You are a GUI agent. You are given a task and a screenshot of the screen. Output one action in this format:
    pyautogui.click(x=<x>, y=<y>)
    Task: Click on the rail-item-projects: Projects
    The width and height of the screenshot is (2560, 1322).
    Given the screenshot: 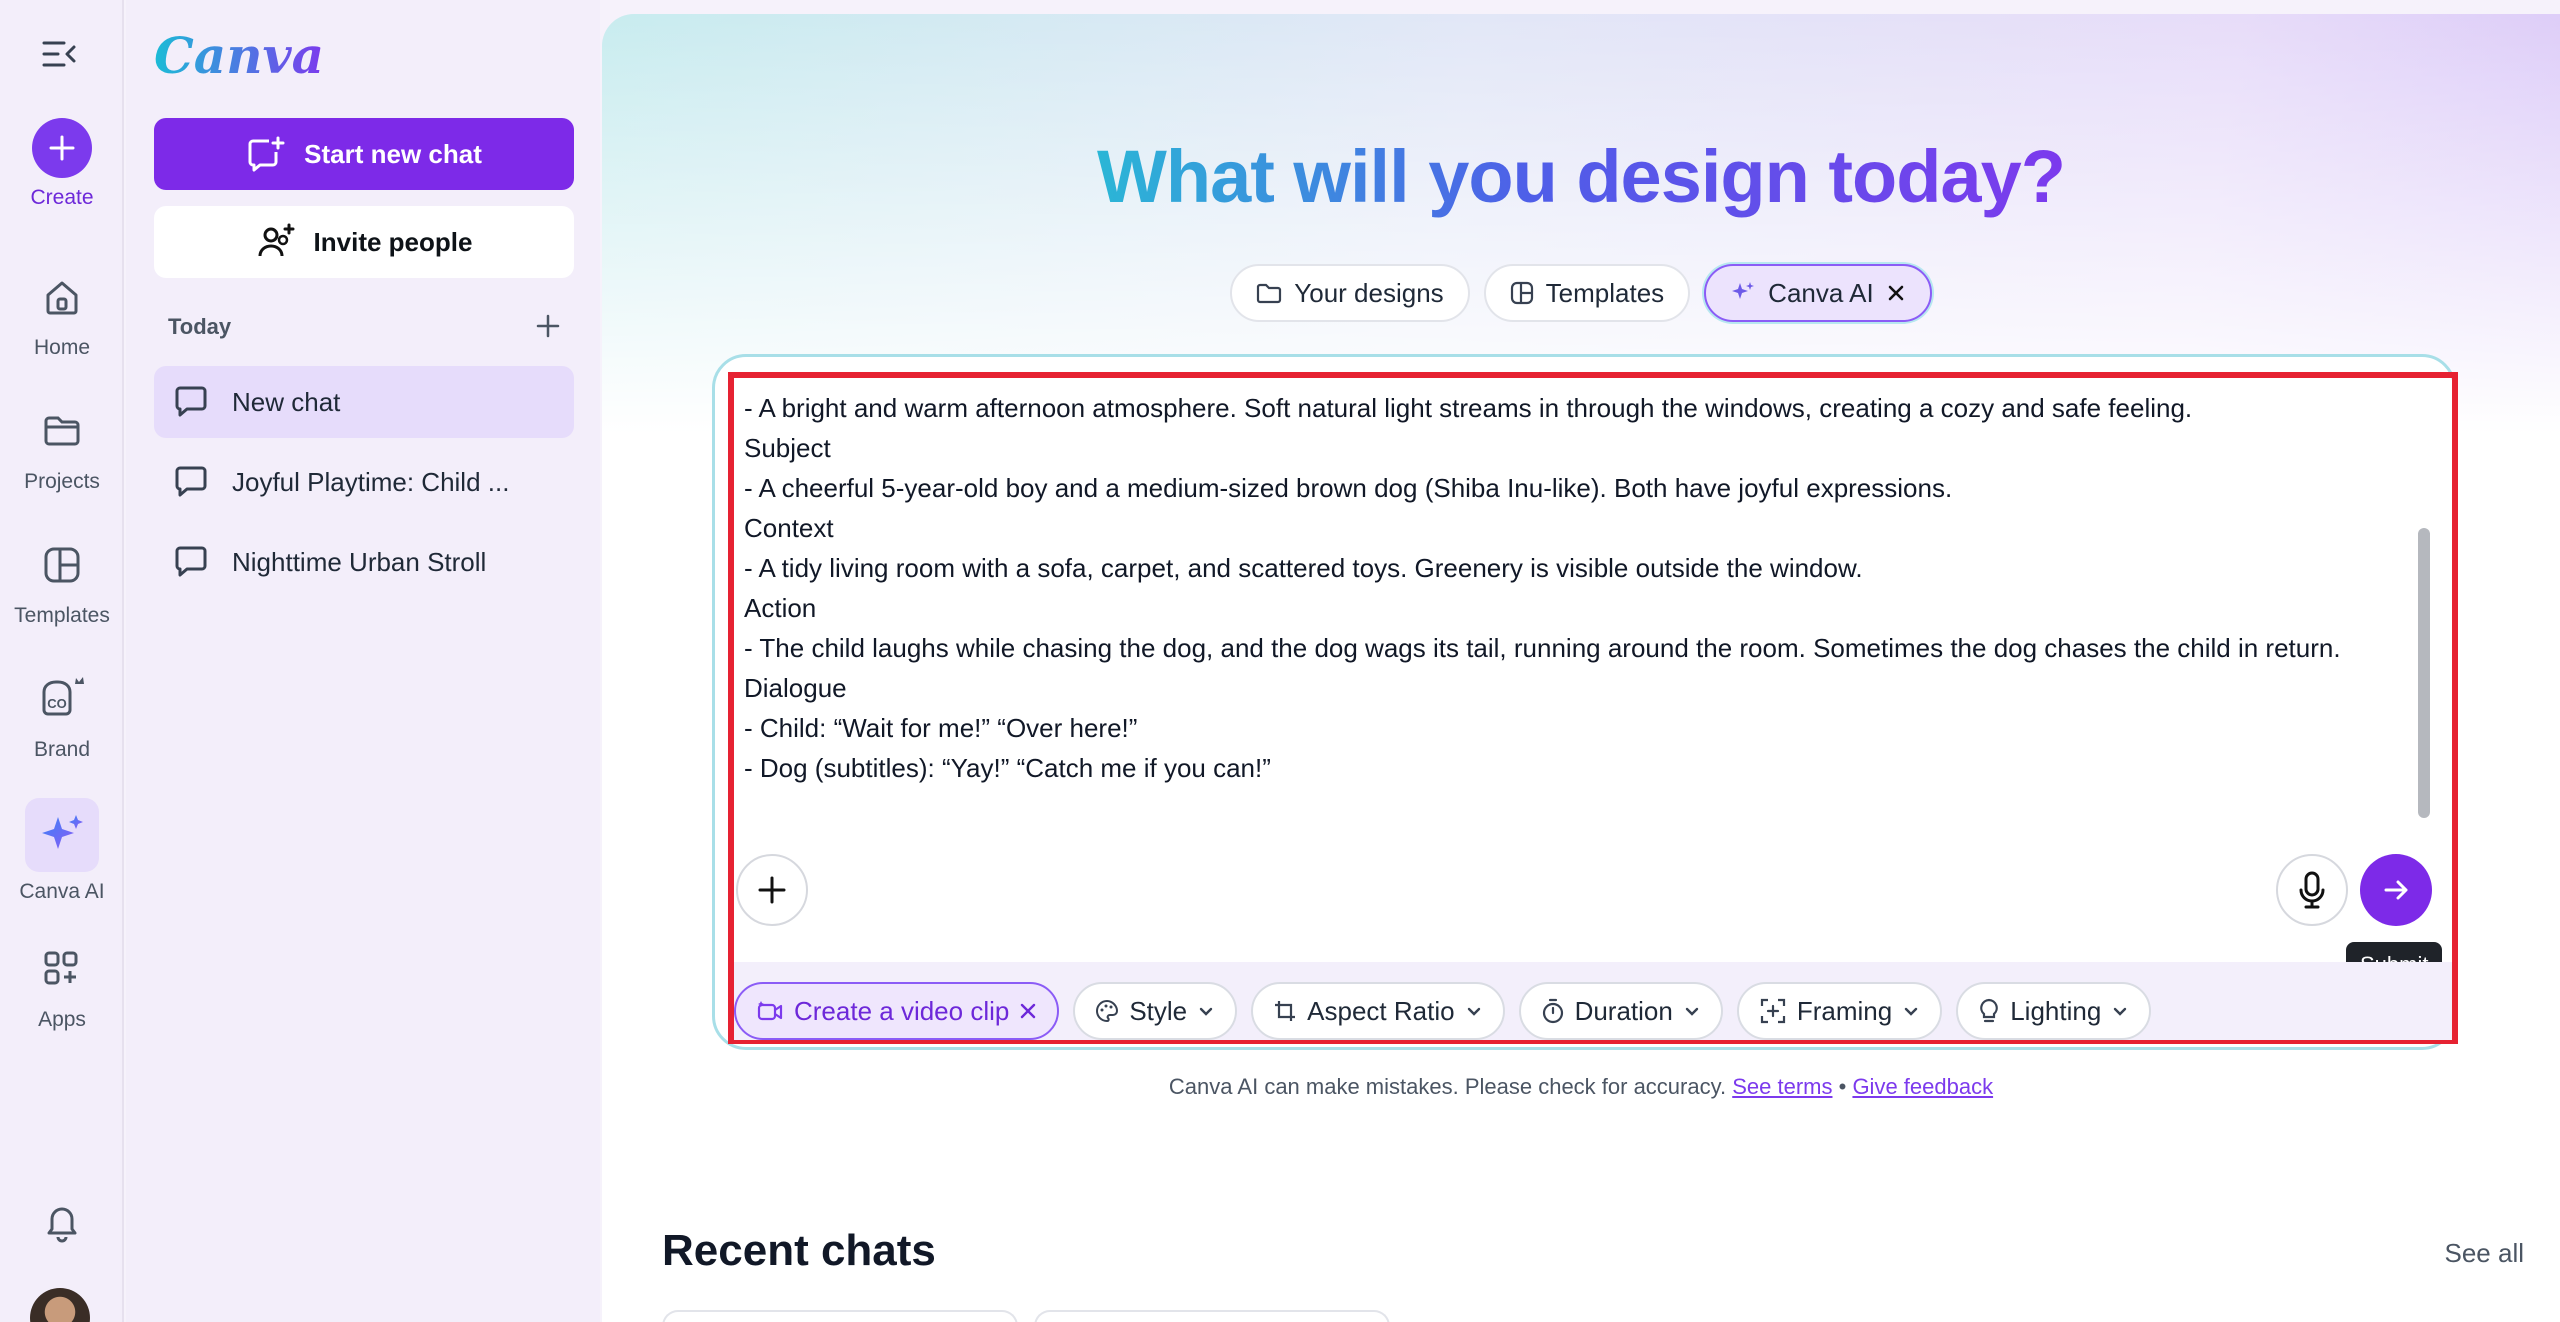 What is the action you would take?
    pyautogui.click(x=62, y=447)
    